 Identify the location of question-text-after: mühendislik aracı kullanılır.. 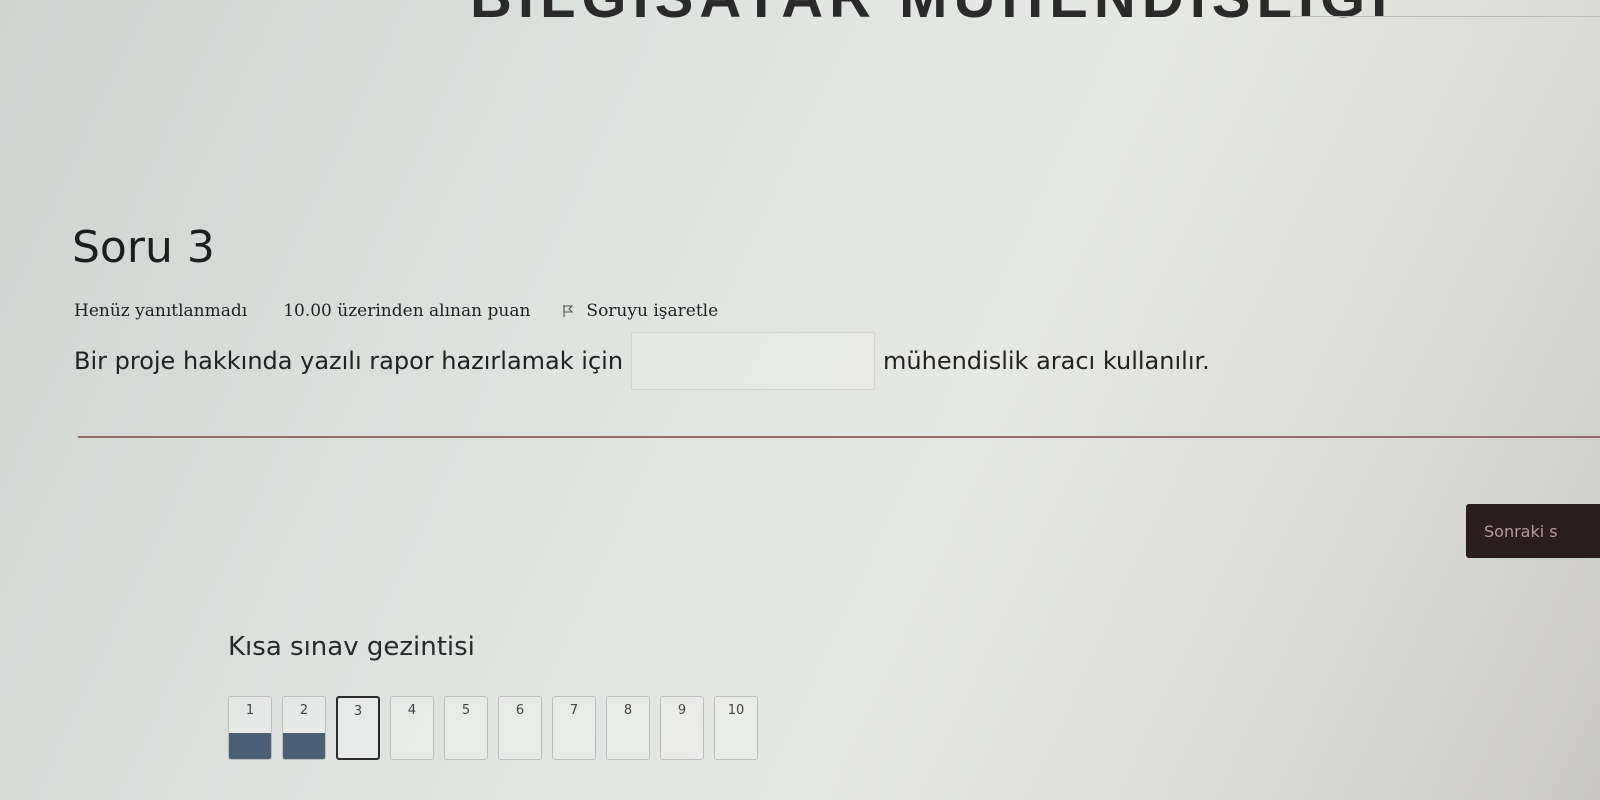
(1046, 361).